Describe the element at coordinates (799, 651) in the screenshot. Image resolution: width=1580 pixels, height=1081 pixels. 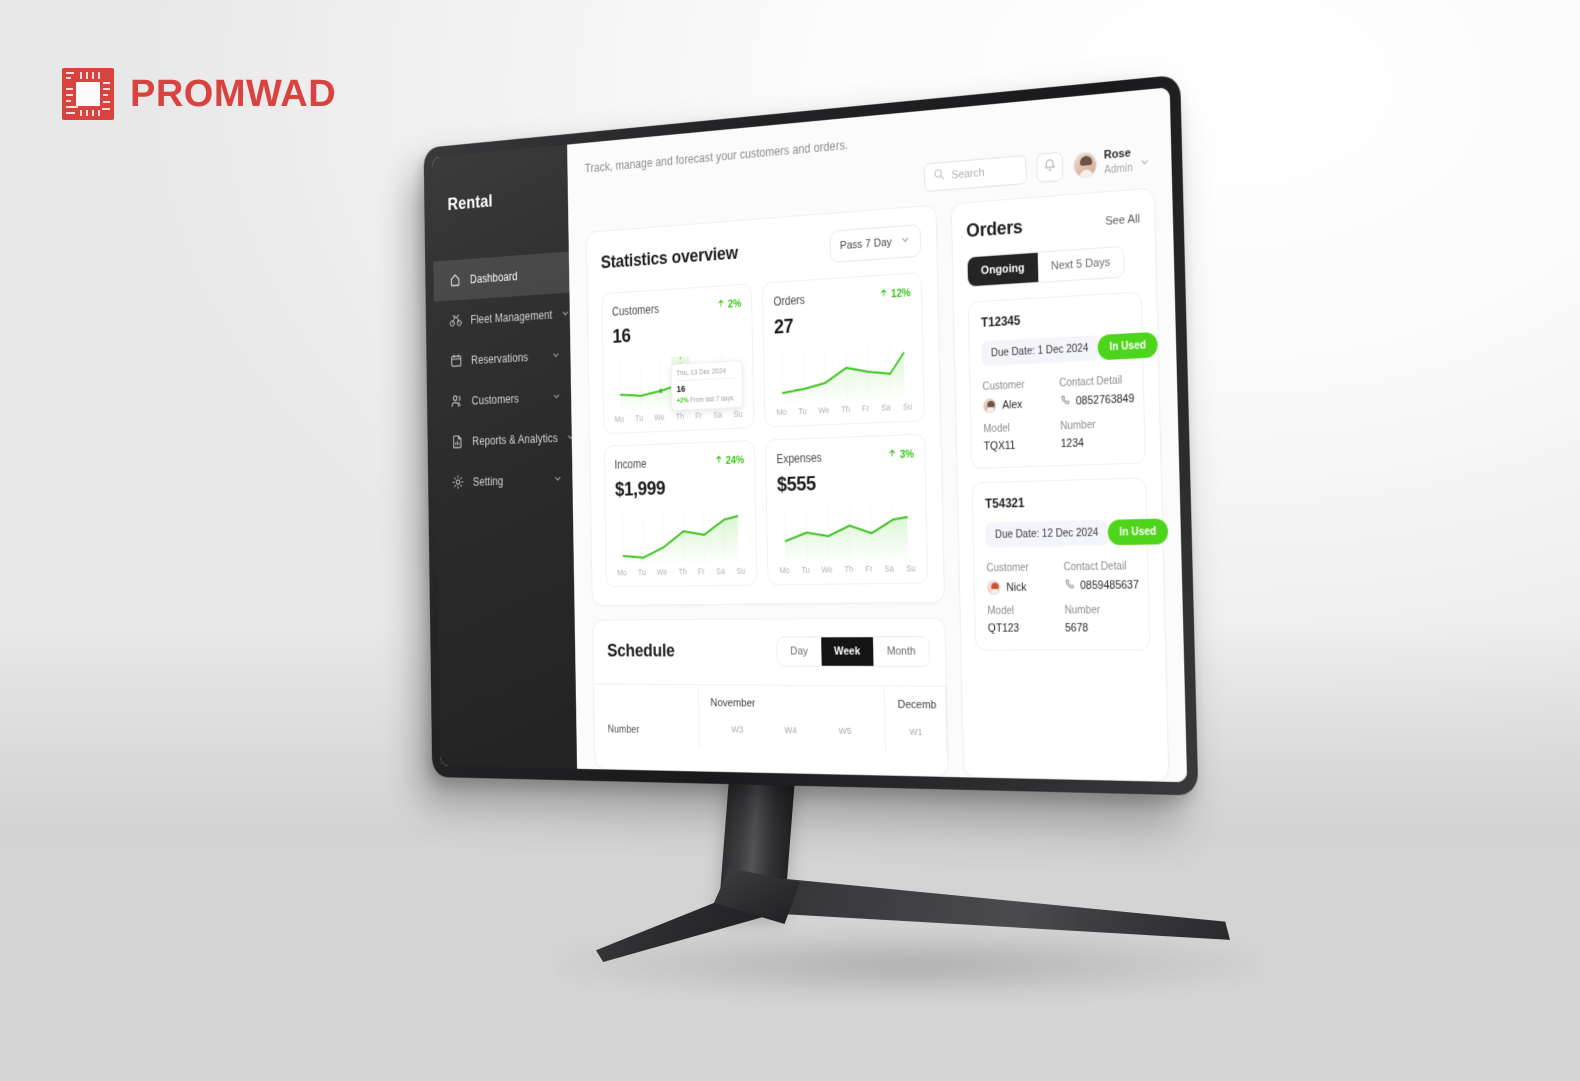
I see `schedule-view-day: Day` at that location.